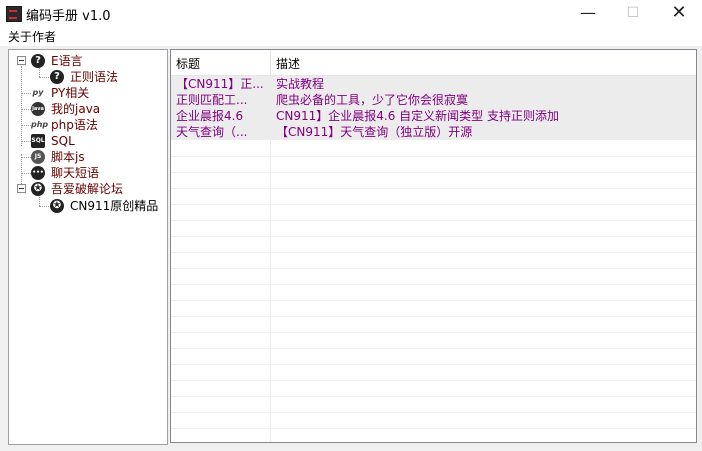  What do you see at coordinates (38, 92) in the screenshot?
I see `python-icon: py` at bounding box center [38, 92].